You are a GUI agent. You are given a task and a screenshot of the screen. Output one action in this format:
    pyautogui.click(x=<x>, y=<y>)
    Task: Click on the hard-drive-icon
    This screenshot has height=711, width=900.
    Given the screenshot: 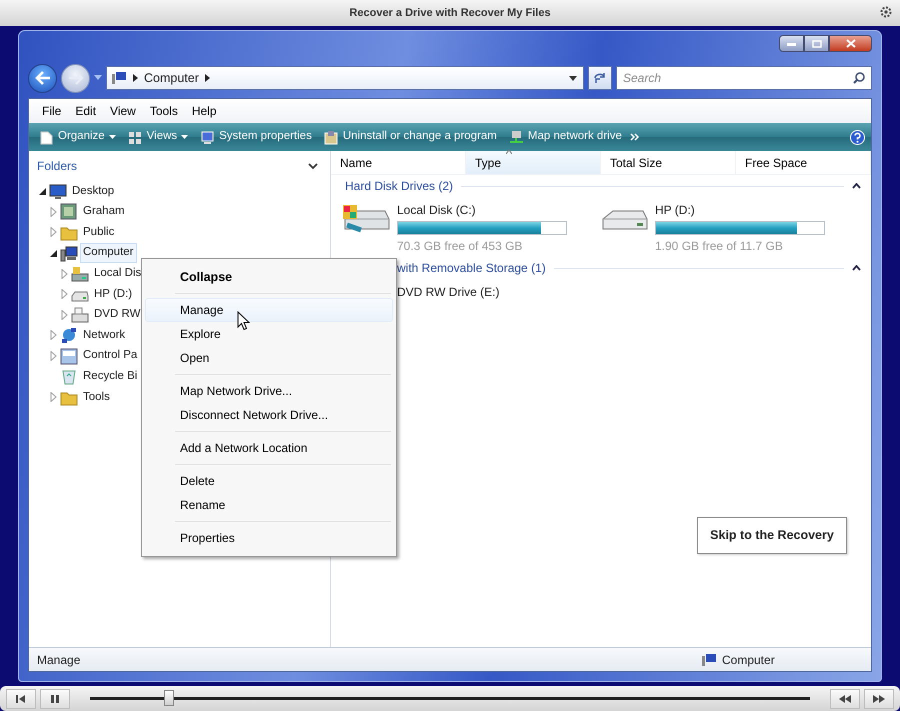 What is the action you would take?
    pyautogui.click(x=80, y=273)
    